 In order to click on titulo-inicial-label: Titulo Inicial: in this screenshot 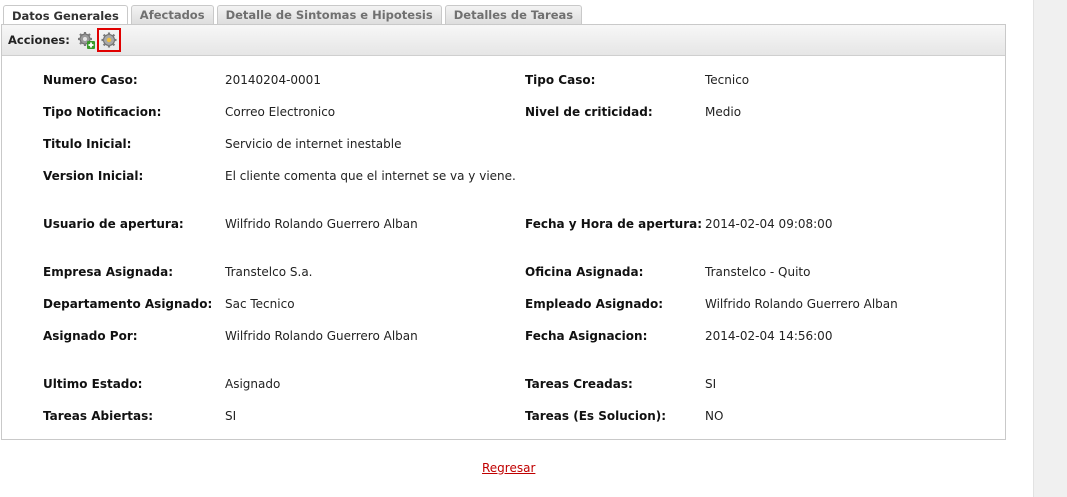, I will do `click(87, 144)`.